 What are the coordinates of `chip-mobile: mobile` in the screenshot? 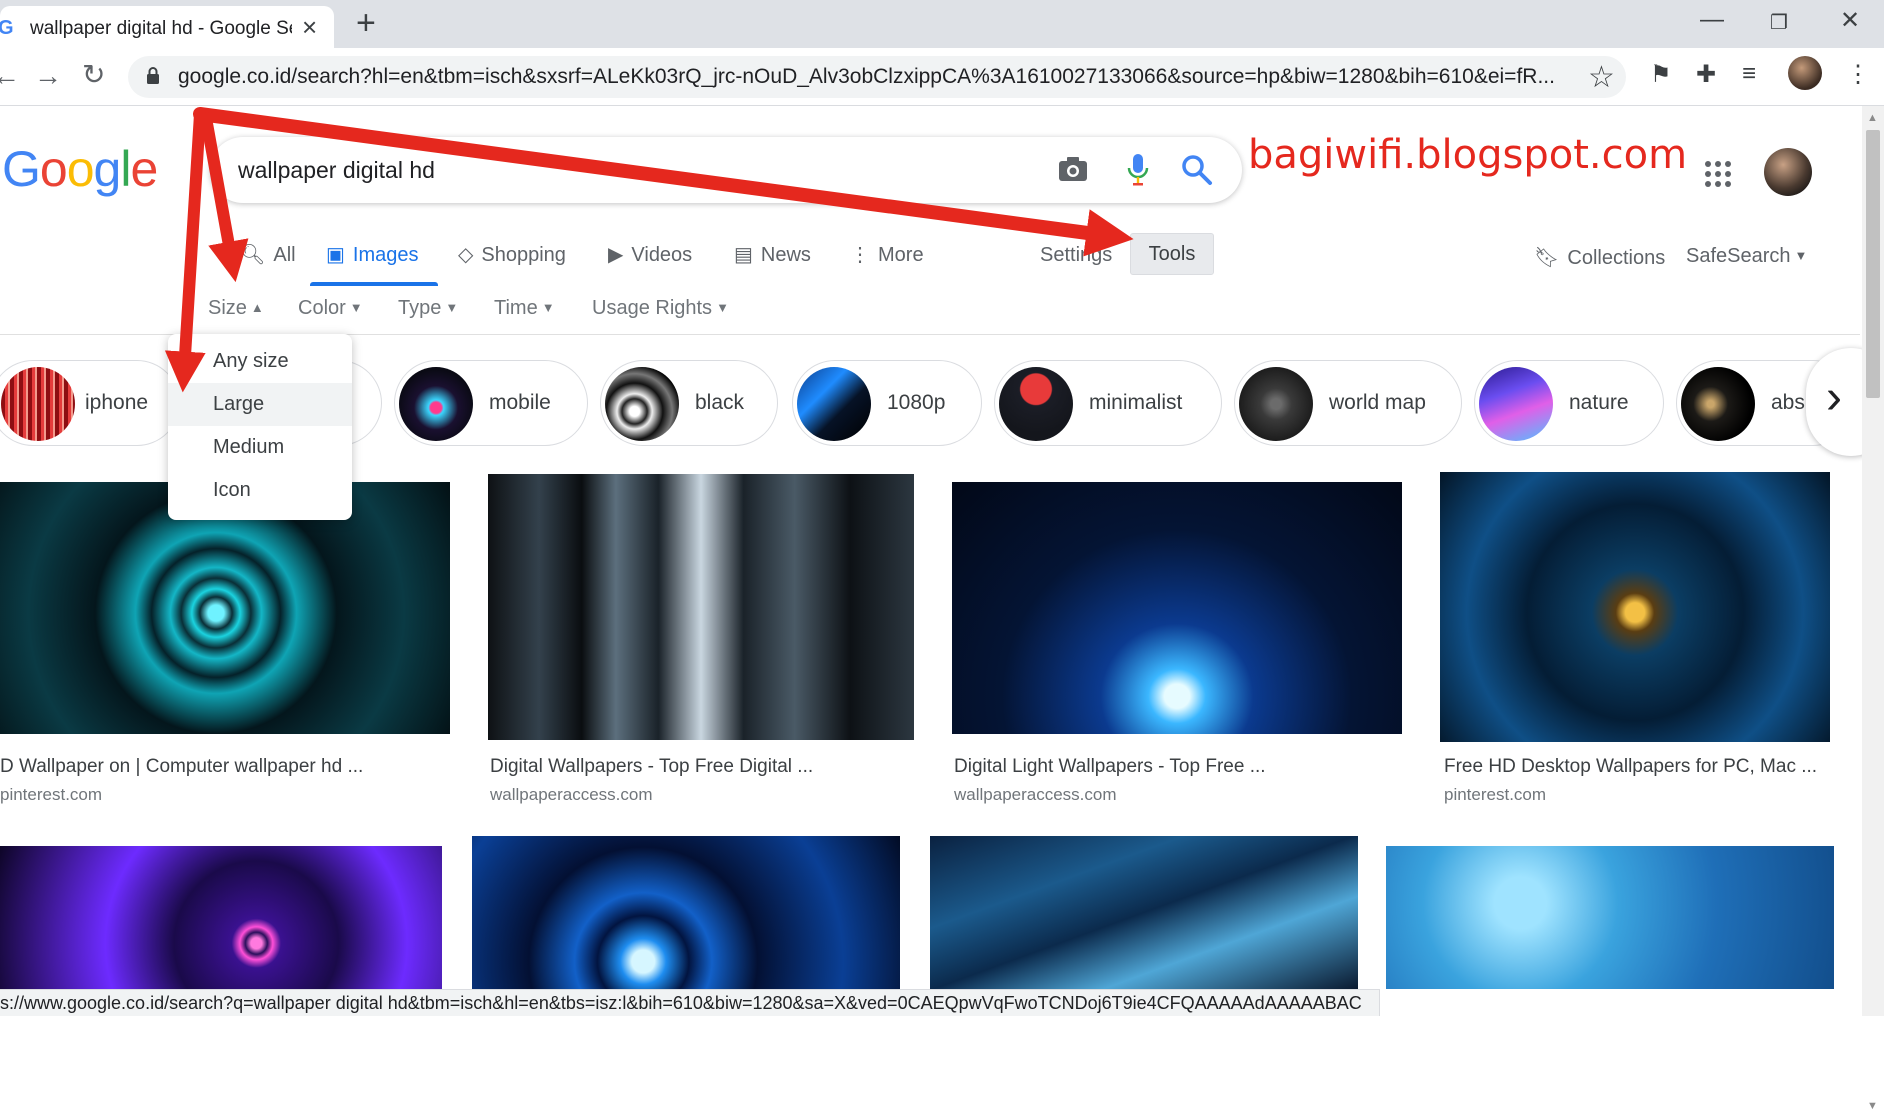 It's located at (491, 403).